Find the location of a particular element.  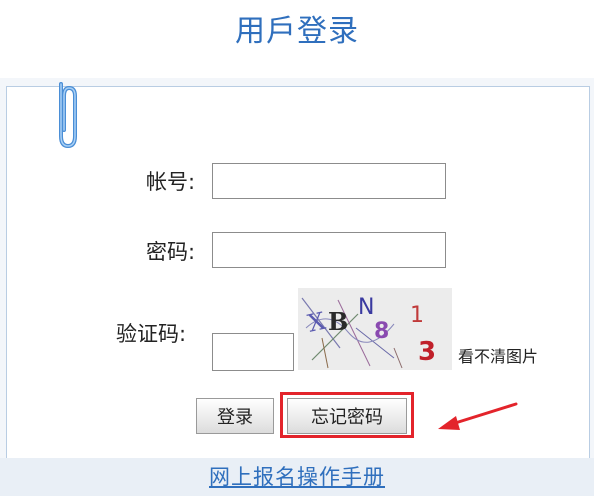

captcha-refresh-link: 看不清图片 is located at coordinates (498, 355).